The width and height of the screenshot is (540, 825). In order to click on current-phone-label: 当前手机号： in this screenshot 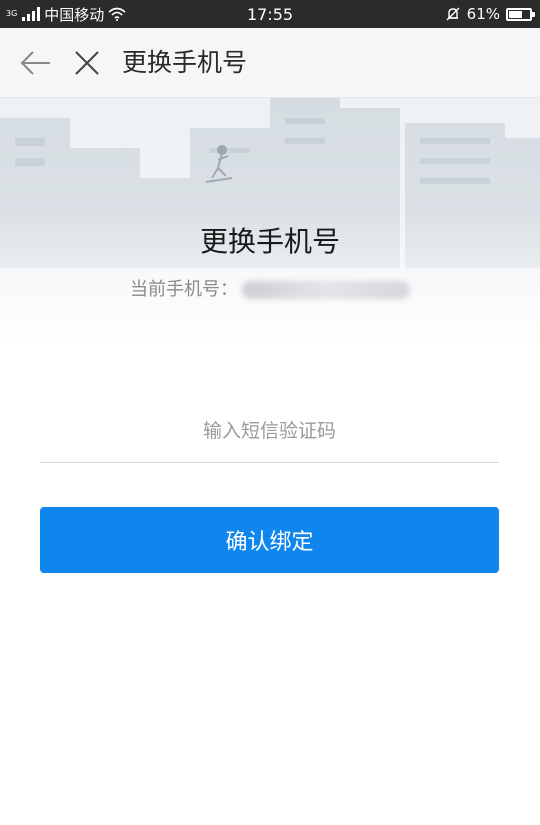, I will do `click(184, 289)`.